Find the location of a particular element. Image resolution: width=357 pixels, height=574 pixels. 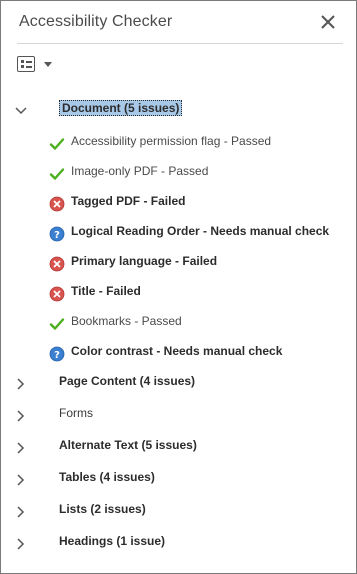

close-icon is located at coordinates (328, 22).